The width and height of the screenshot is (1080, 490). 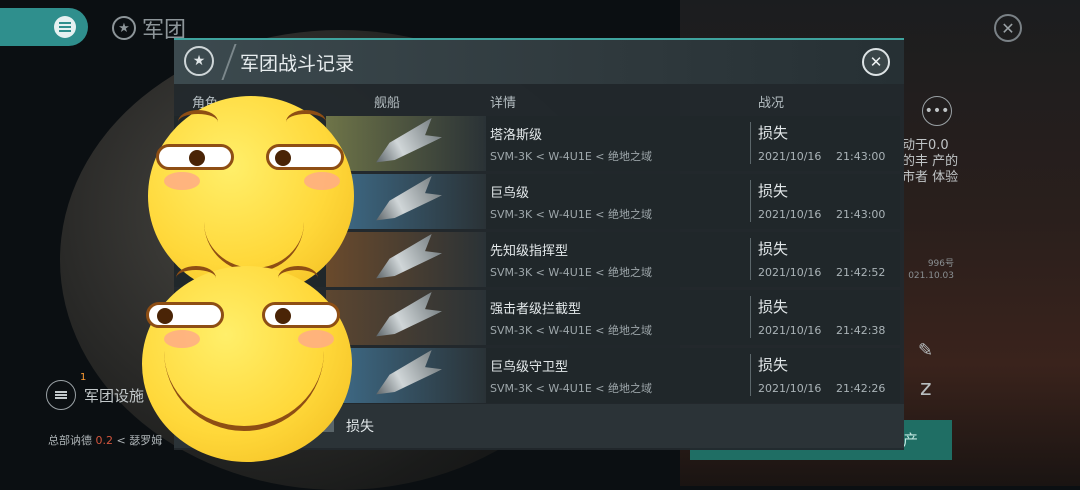 What do you see at coordinates (529, 251) in the screenshot?
I see `ship-name: 先知级指挥型` at bounding box center [529, 251].